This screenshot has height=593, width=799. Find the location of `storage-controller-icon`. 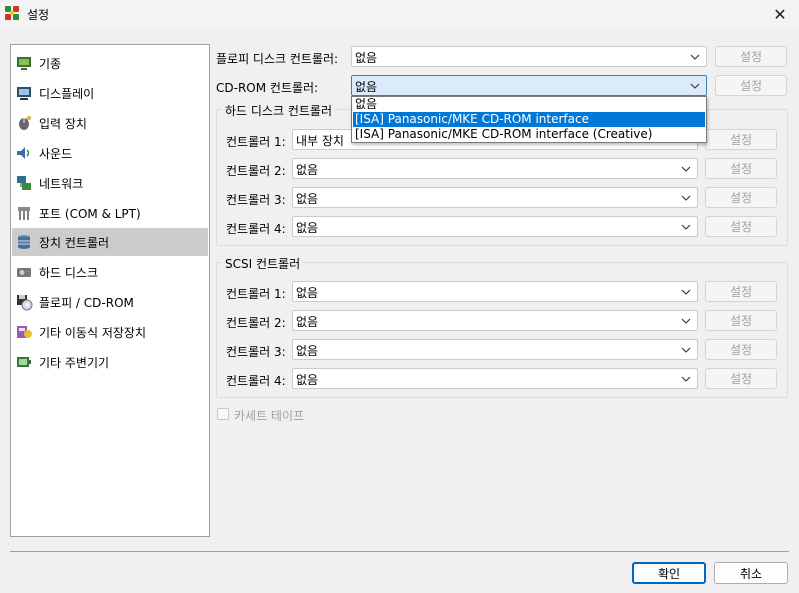

storage-controller-icon is located at coordinates (24, 242).